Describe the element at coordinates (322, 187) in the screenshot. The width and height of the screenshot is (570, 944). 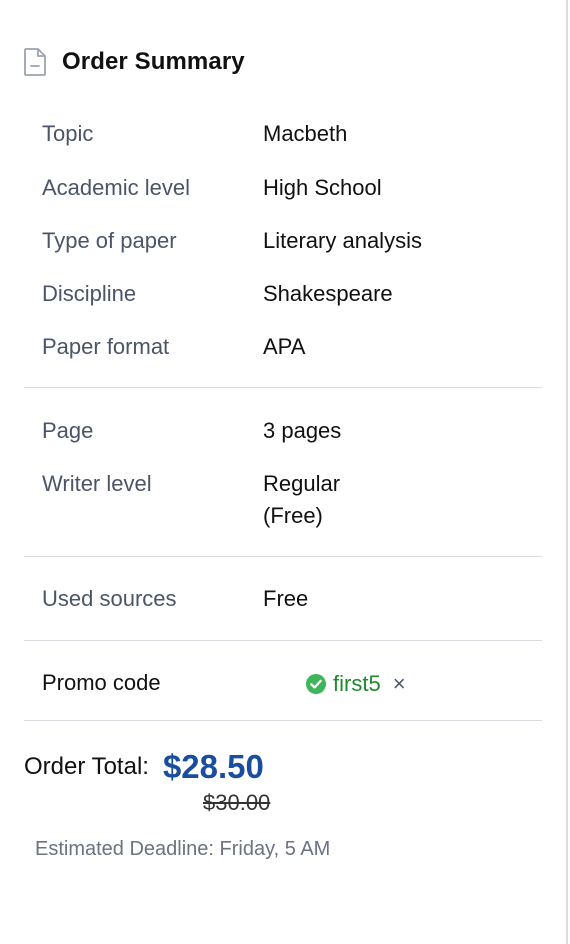
I see `detail-value: High School` at that location.